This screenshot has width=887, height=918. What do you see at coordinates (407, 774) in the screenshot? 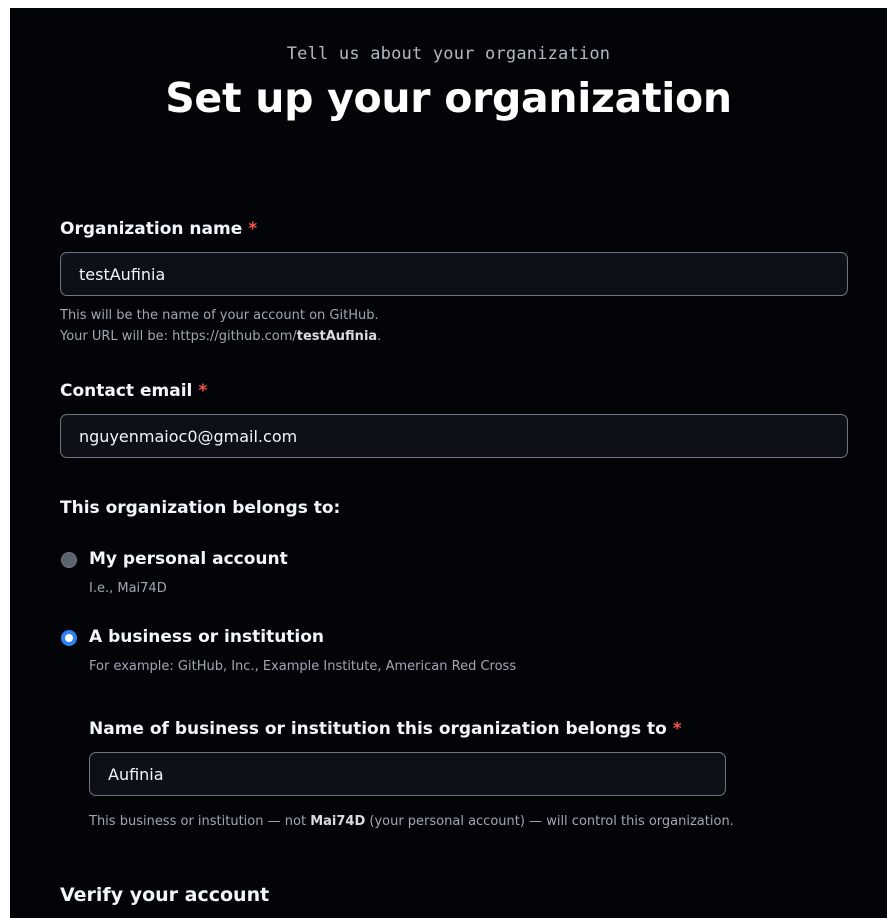
I see `business-name-input` at bounding box center [407, 774].